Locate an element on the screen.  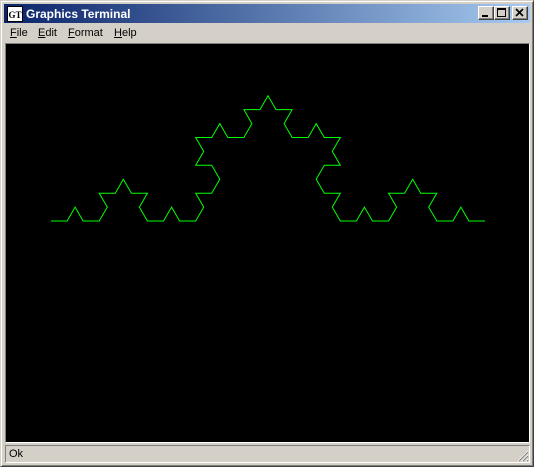
menu-file-mnemonic: F is located at coordinates (13, 33).